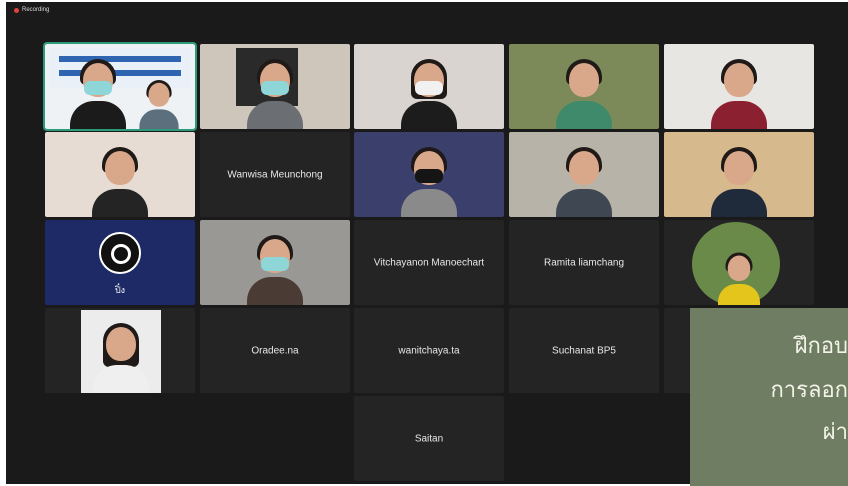  What do you see at coordinates (821, 346) in the screenshot?
I see `banner-line-1: ฝึกอบ` at bounding box center [821, 346].